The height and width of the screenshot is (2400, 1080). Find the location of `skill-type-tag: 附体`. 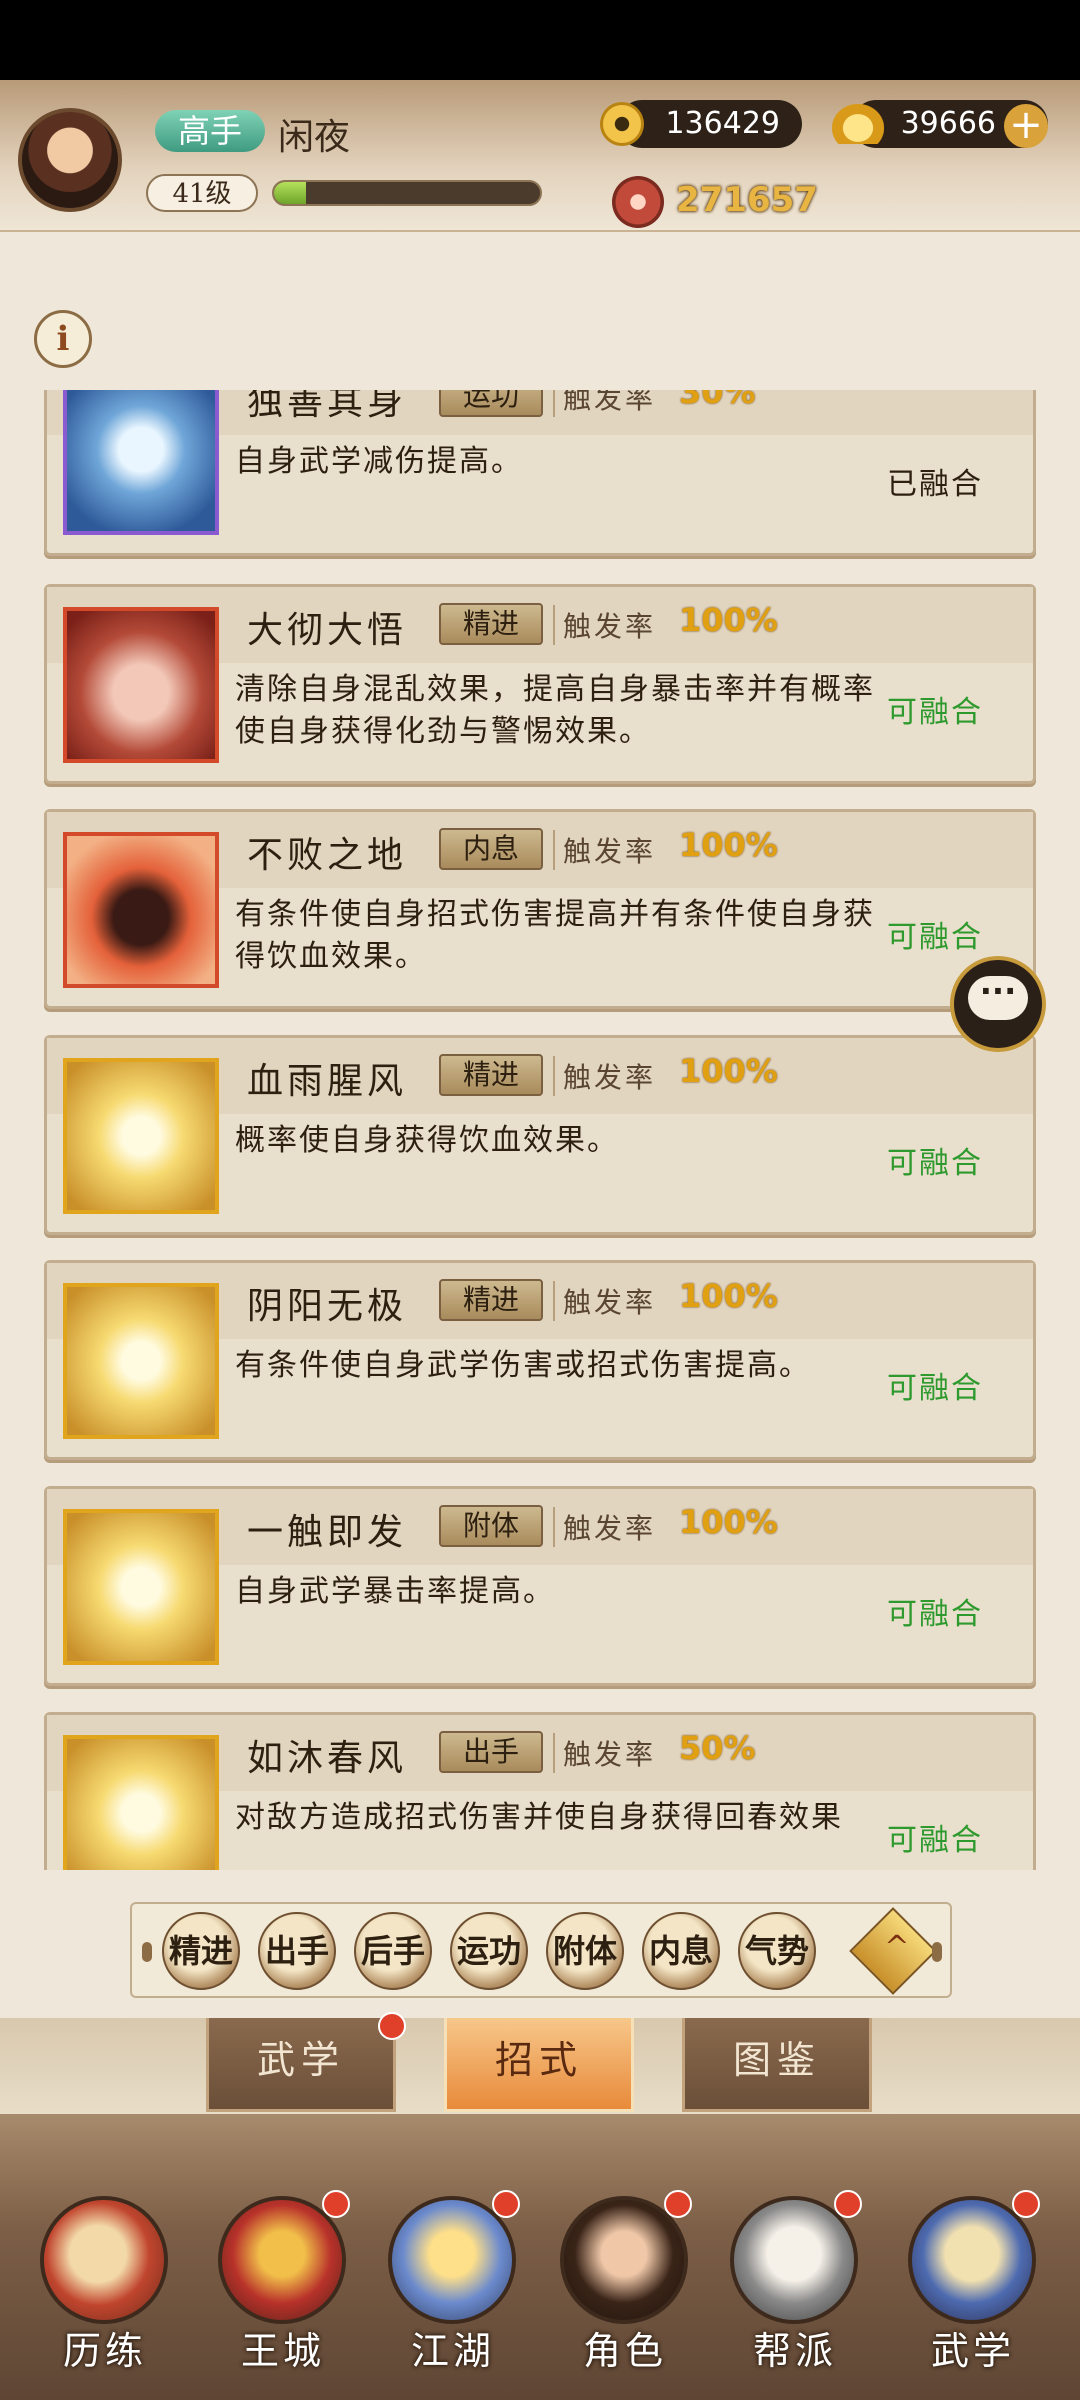

skill-type-tag: 附体 is located at coordinates (491, 1526).